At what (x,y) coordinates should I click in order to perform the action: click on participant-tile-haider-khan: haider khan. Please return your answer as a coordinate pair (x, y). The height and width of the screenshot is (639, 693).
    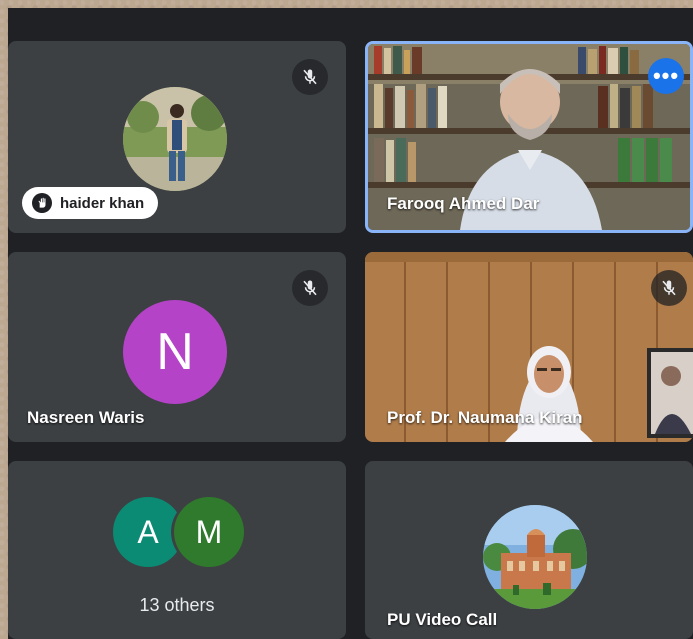
    Looking at the image, I should click on (177, 137).